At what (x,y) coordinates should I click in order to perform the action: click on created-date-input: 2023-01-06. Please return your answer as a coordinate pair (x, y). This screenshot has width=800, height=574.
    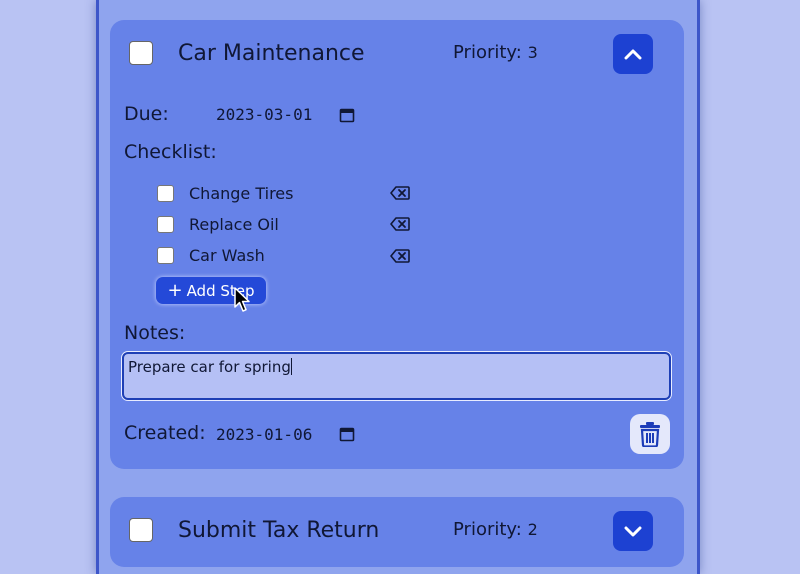
    Looking at the image, I should click on (264, 434).